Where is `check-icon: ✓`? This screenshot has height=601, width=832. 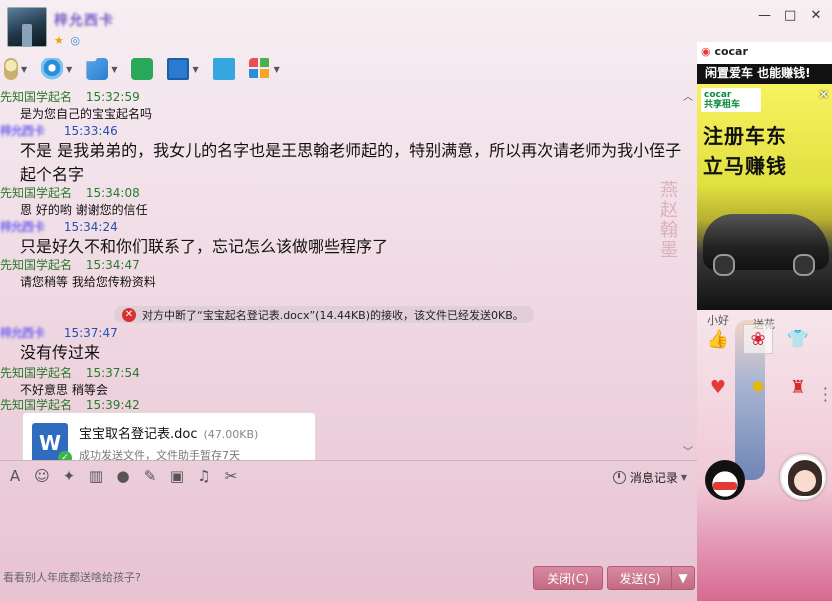
check-icon: ✓ is located at coordinates (65, 455).